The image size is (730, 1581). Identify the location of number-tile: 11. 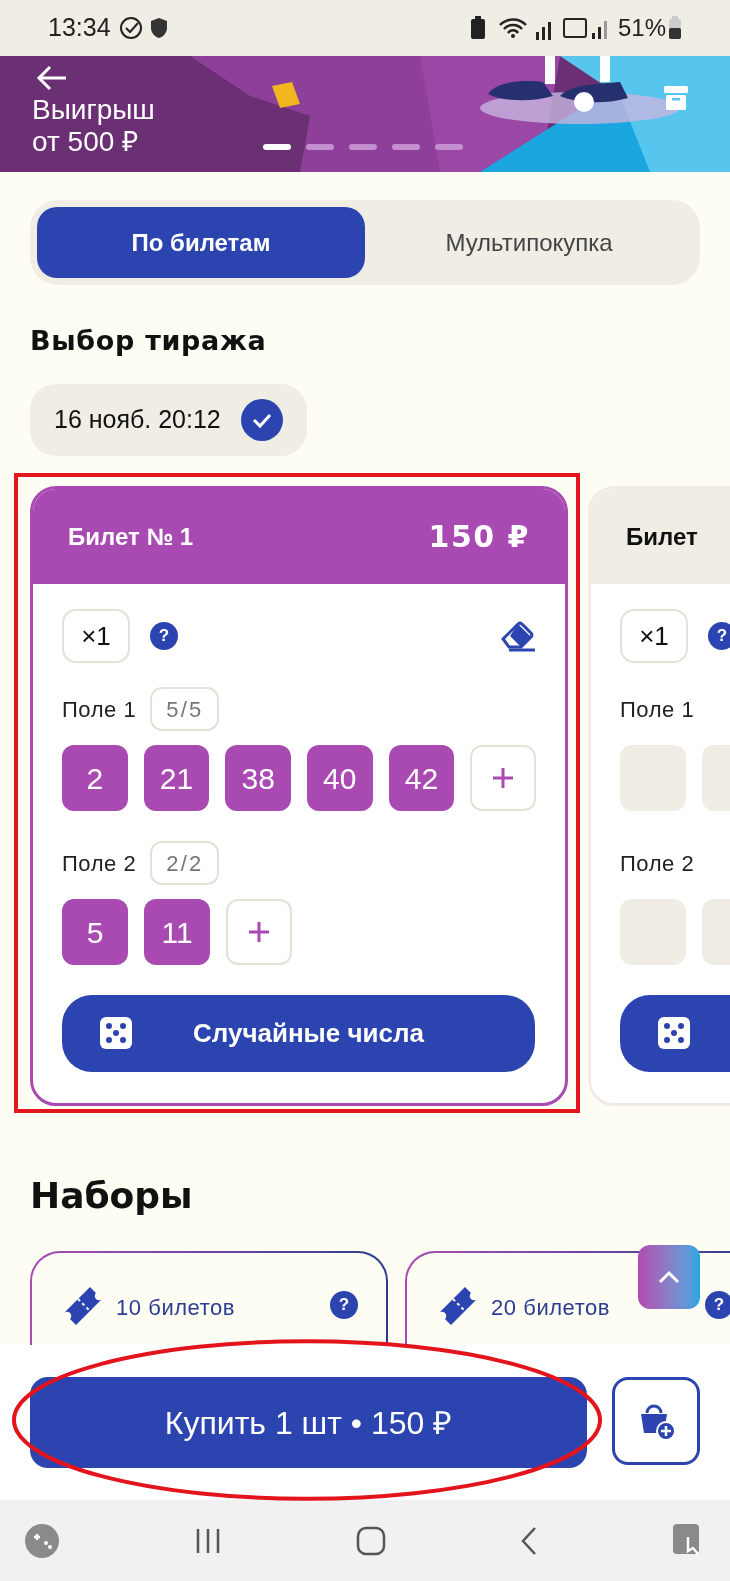
(177, 932).